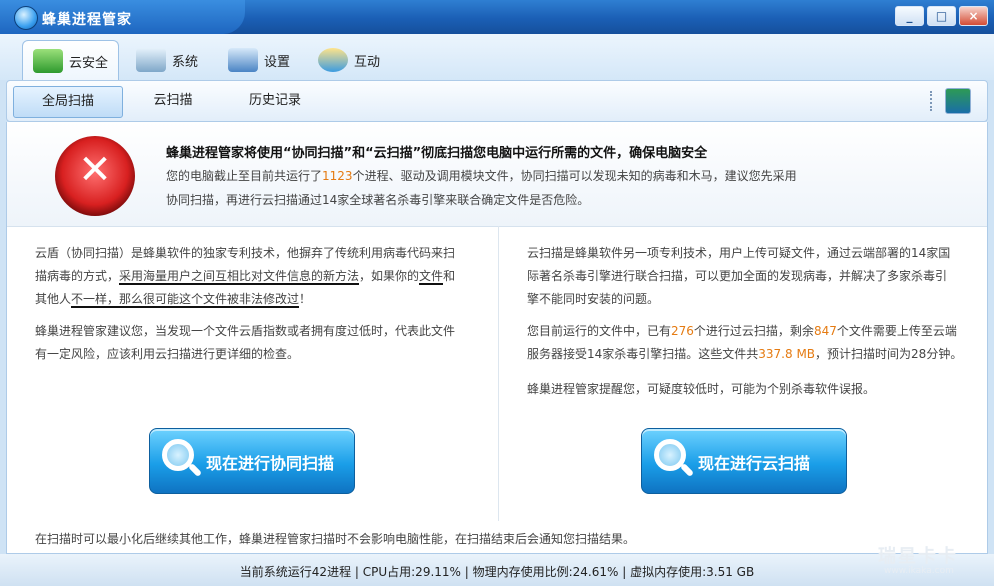  I want to click on watermark-text: 瑞星卡卡, so click(918, 556).